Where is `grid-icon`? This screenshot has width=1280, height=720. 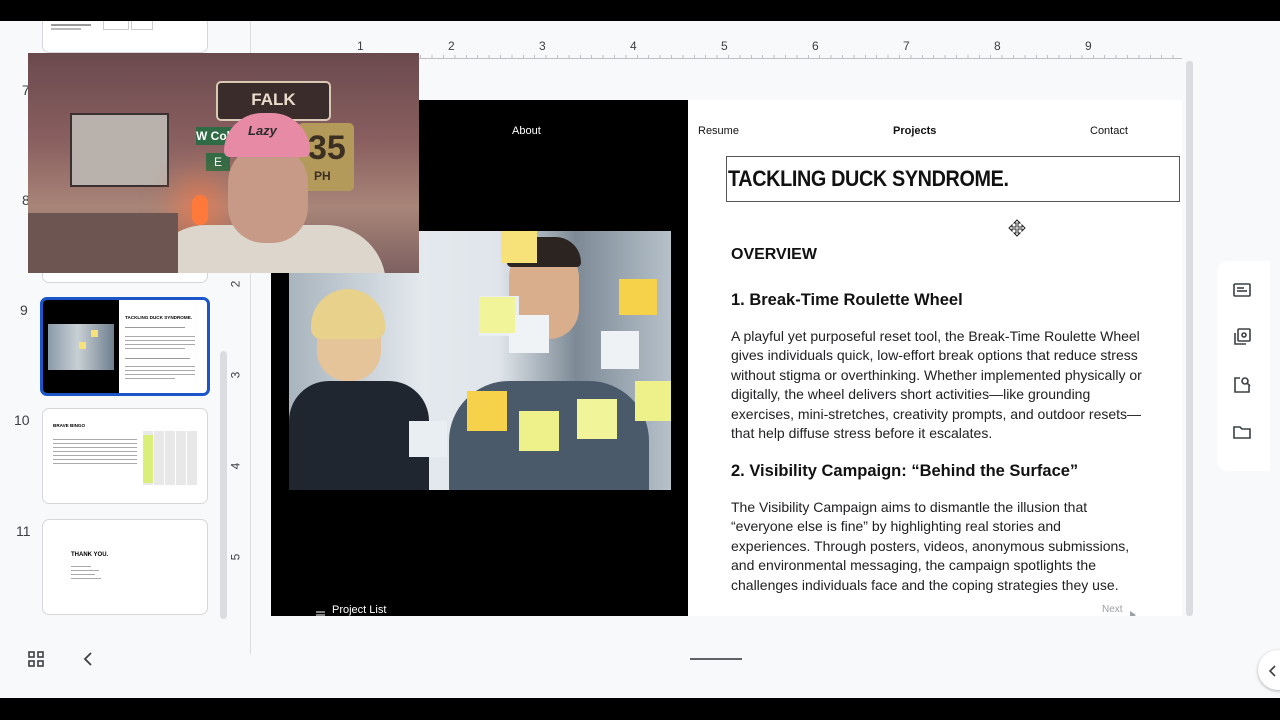
grid-icon is located at coordinates (36, 659).